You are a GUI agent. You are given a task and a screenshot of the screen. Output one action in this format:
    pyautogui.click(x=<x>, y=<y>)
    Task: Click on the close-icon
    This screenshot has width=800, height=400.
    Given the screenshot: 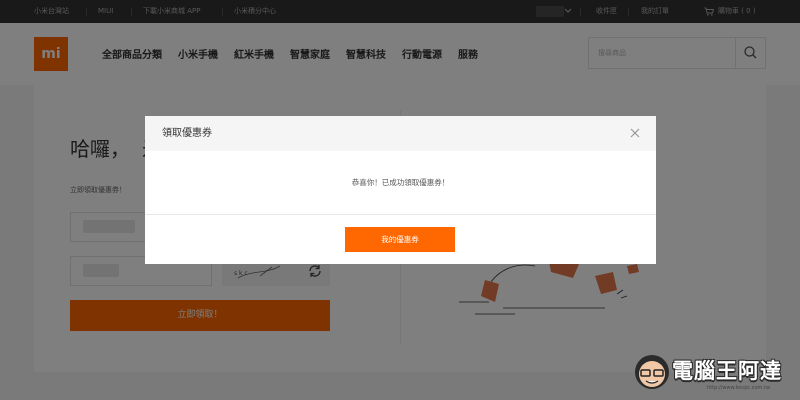 What is the action you would take?
    pyautogui.click(x=635, y=133)
    